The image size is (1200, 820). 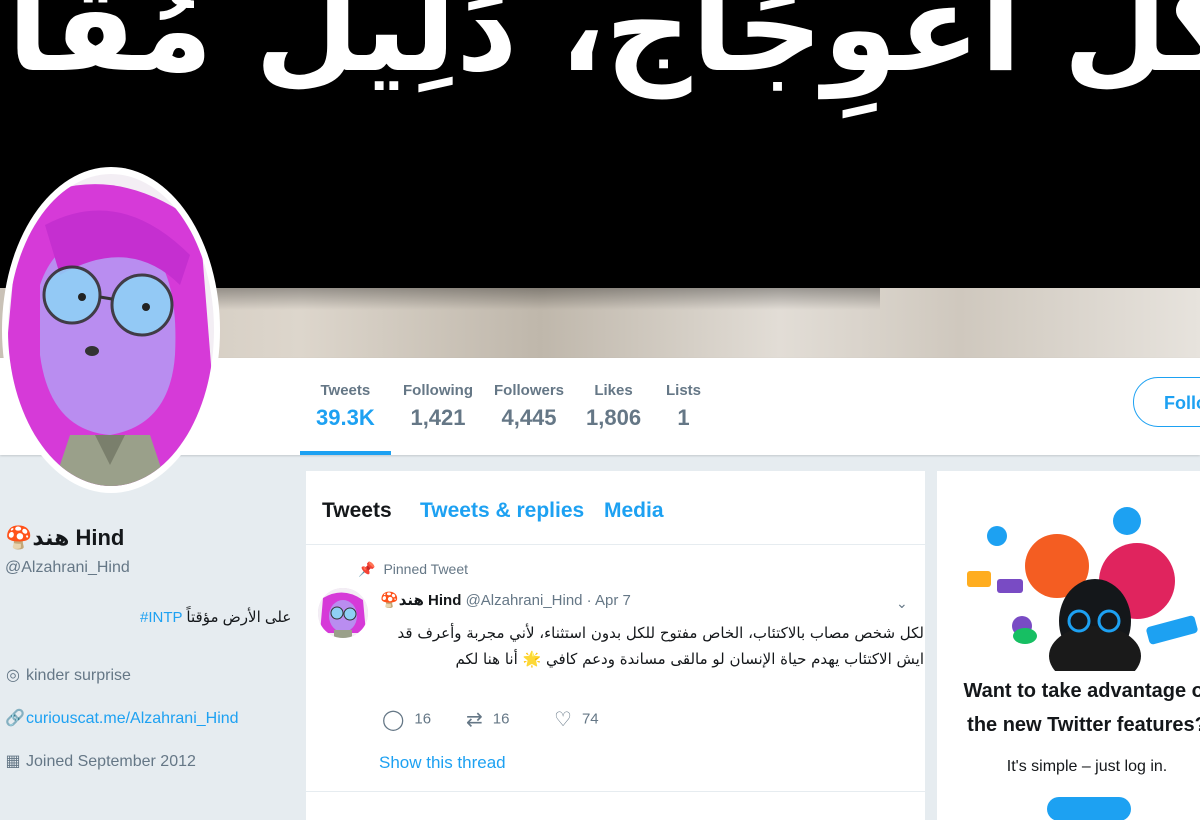 I want to click on follow-button: Follo, so click(x=1166, y=402).